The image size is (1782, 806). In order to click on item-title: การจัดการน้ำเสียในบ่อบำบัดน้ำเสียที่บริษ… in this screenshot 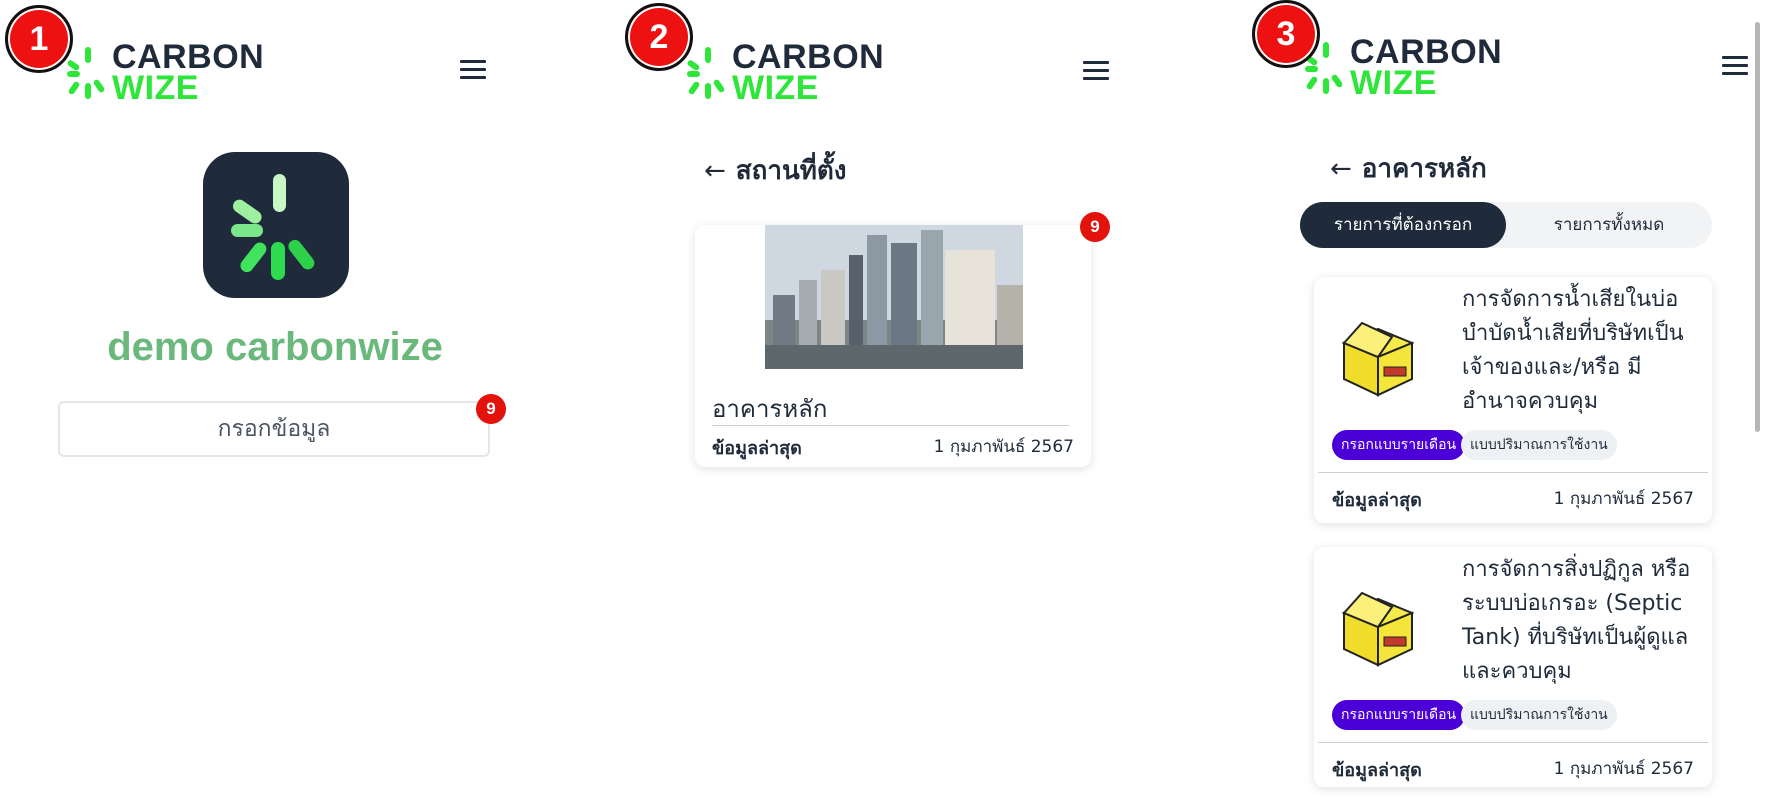, I will do `click(1573, 350)`.